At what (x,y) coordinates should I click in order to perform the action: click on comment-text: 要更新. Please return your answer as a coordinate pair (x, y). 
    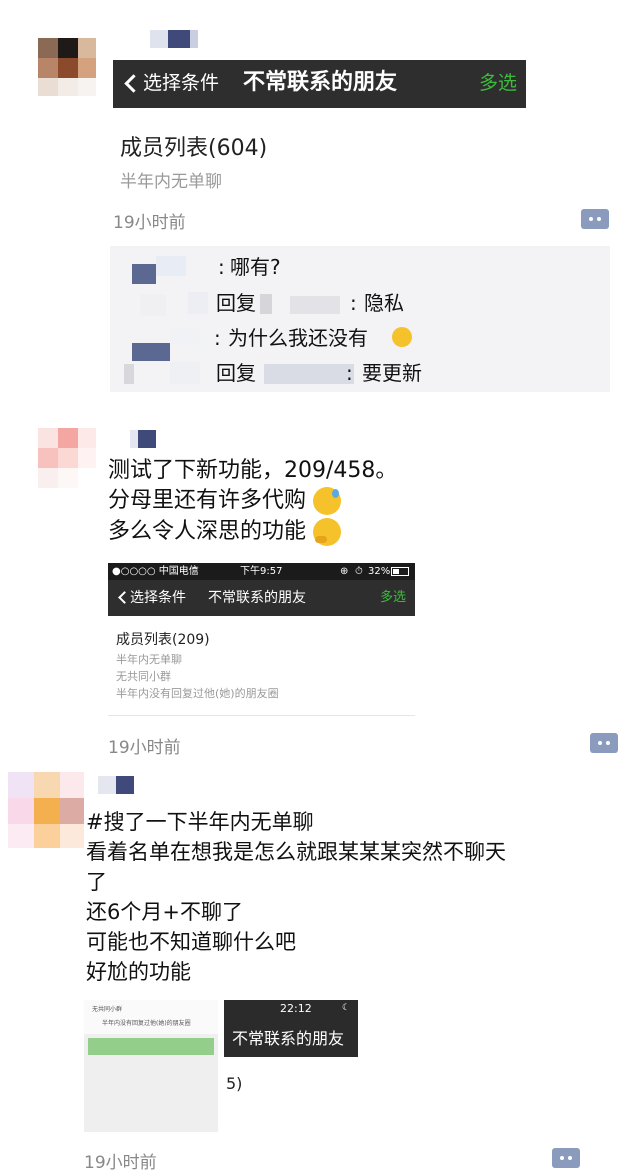
    Looking at the image, I should click on (392, 373).